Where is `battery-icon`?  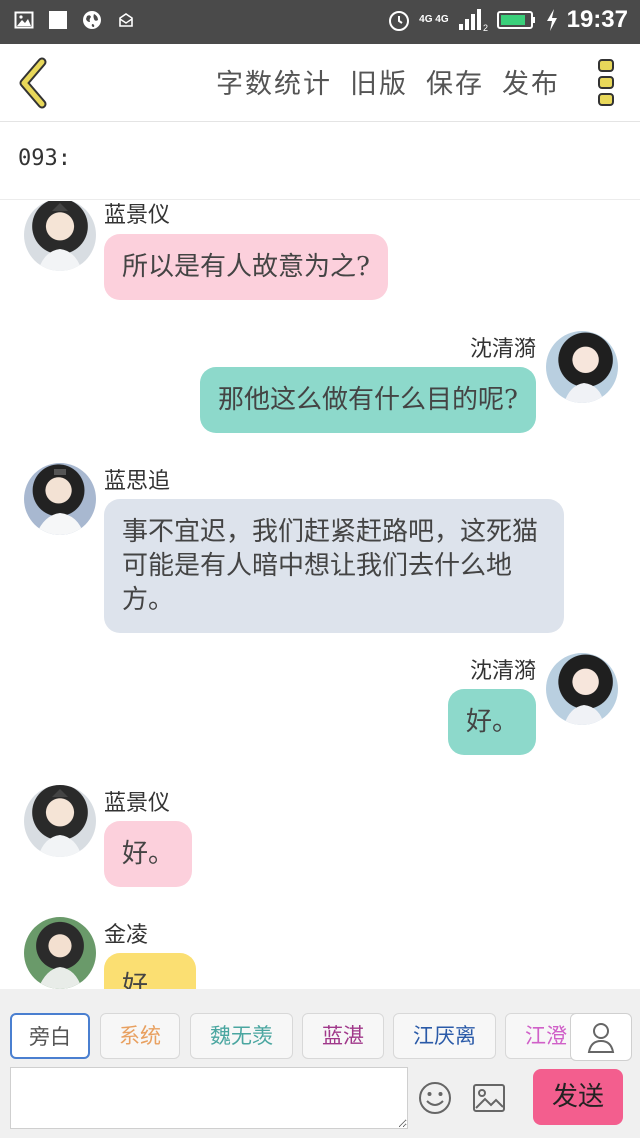 battery-icon is located at coordinates (515, 20).